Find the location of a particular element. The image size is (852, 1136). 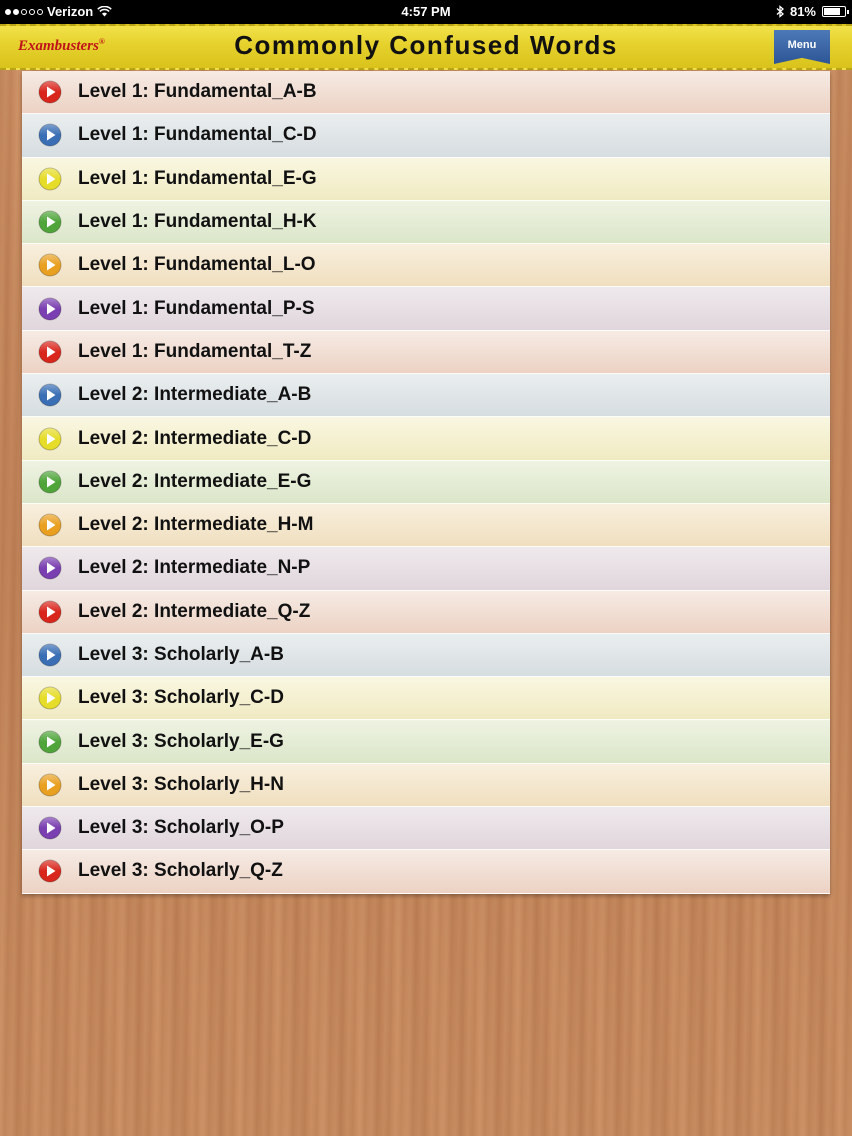

level-row: Level 1: Fundamental_T-Z is located at coordinates (426, 352).